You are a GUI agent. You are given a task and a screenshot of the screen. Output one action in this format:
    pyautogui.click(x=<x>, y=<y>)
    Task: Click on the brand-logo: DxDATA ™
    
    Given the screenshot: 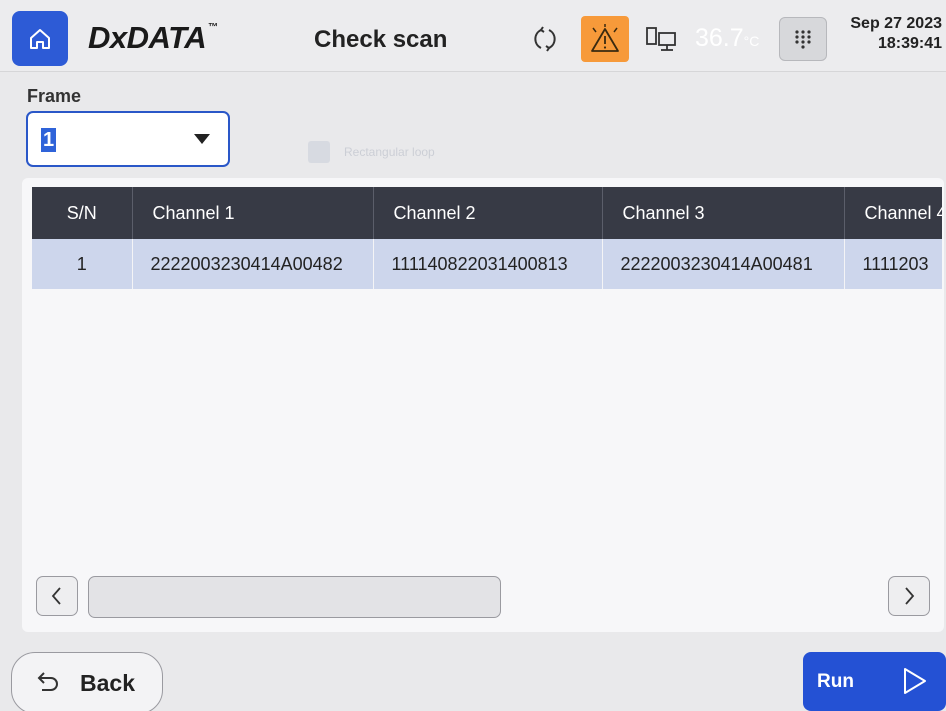 What is the action you would take?
    pyautogui.click(x=153, y=38)
    